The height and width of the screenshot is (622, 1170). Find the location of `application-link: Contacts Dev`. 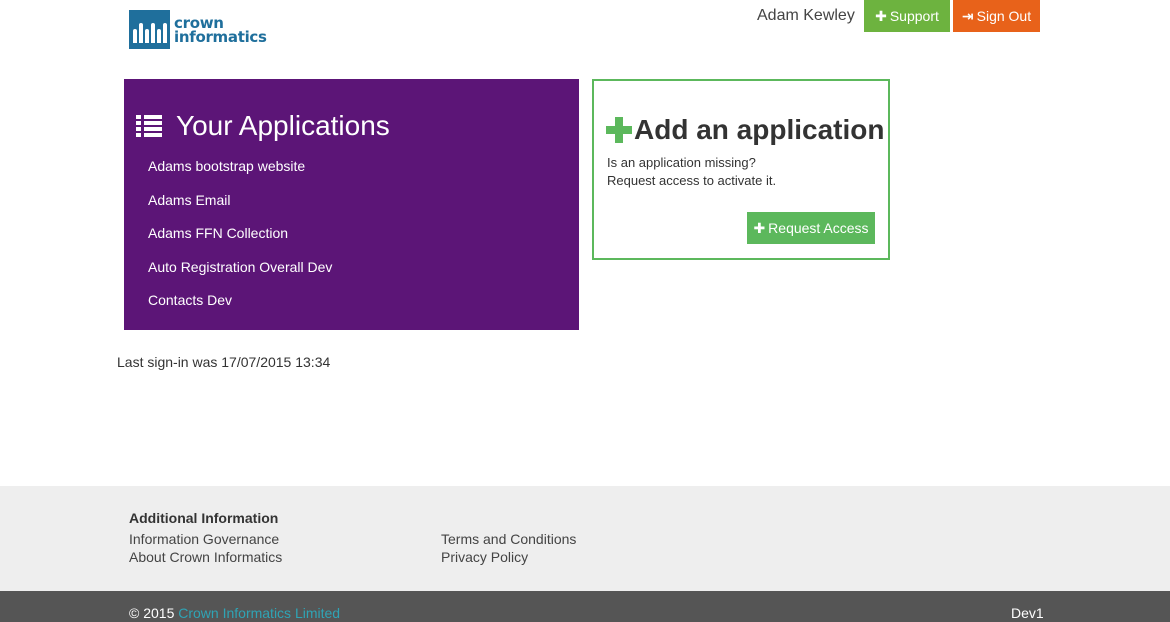

application-link: Contacts Dev is located at coordinates (190, 300).